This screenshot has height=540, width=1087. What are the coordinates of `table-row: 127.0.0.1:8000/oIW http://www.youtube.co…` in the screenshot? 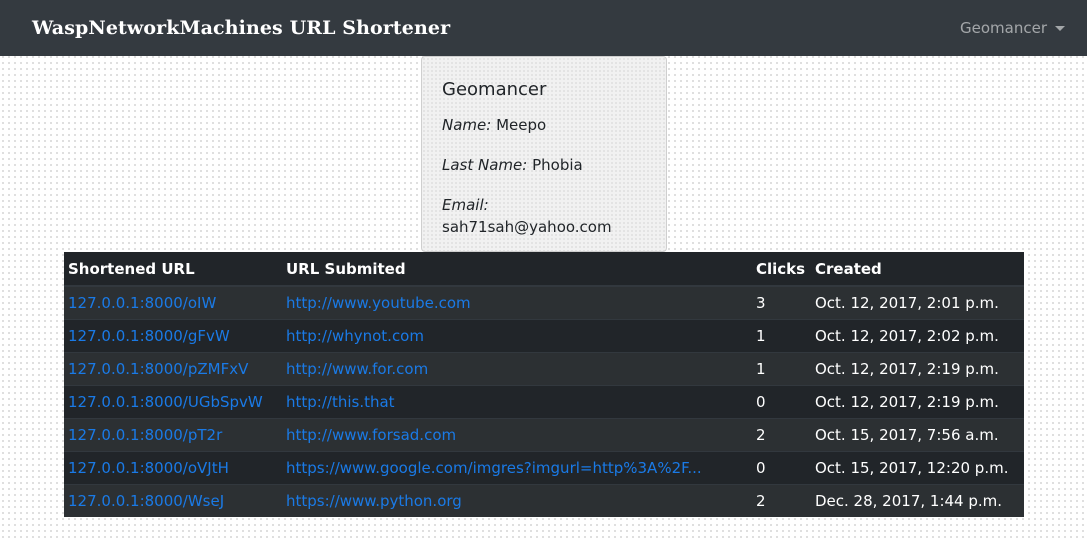 It's located at (544, 302).